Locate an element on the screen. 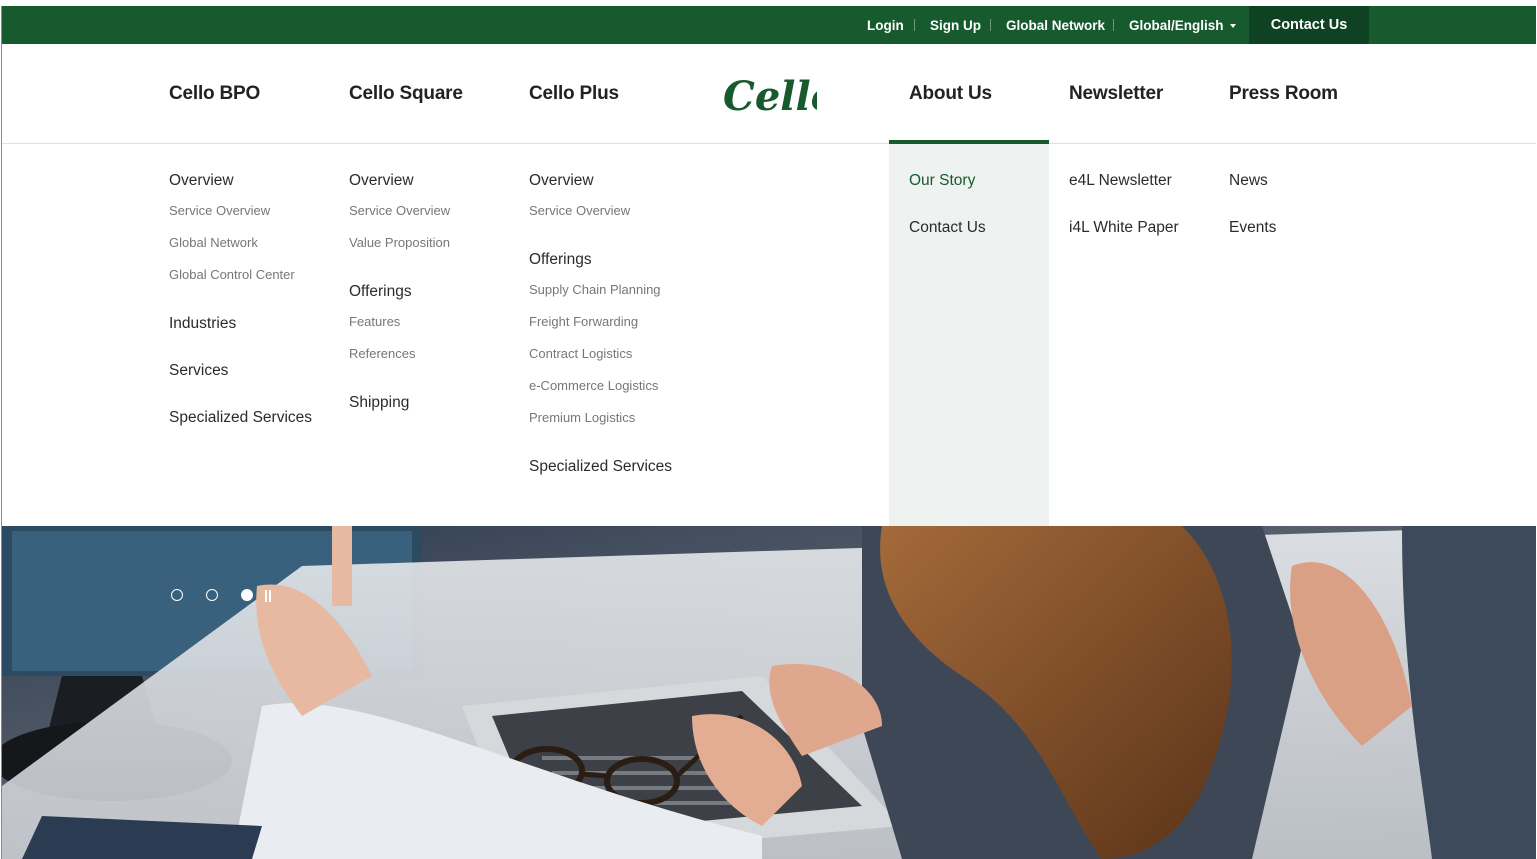  plus-supply-chain-planning: Supply Chain Planning is located at coordinates (595, 289).